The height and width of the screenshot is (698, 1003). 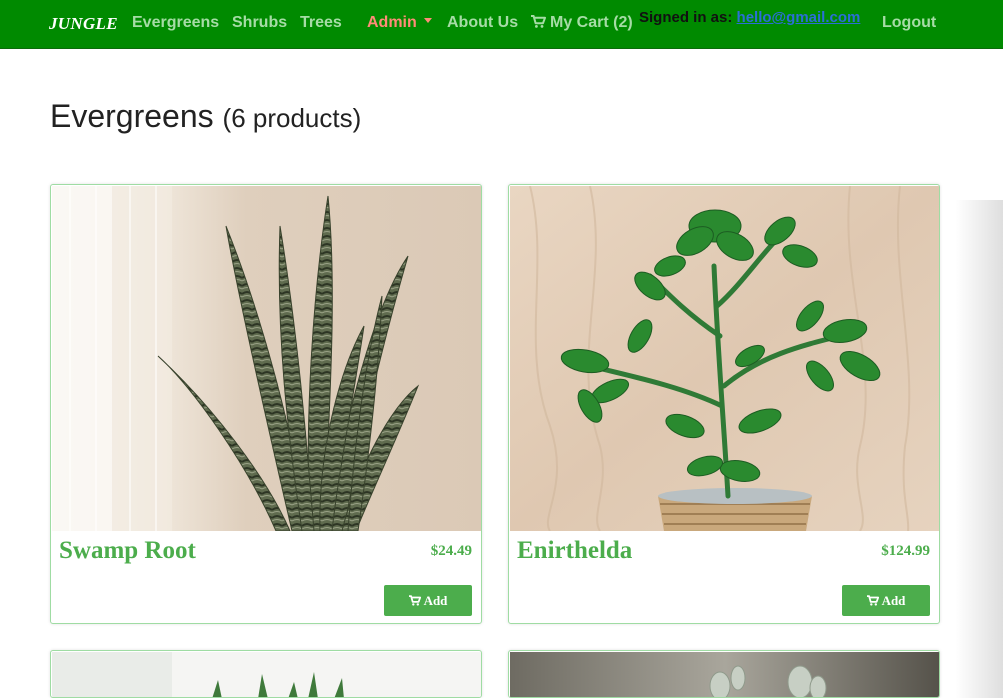 I want to click on nav-link-about: About Us, so click(x=482, y=23).